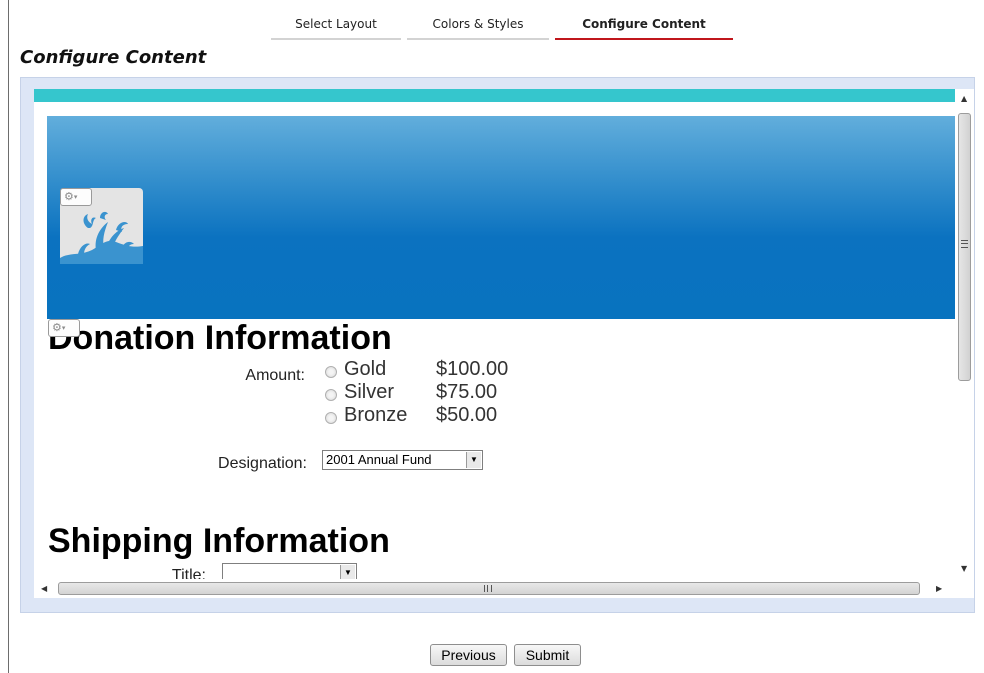 The height and width of the screenshot is (673, 984). Describe the element at coordinates (644, 27) in the screenshot. I see `tab-configure-content: Configure Content` at that location.